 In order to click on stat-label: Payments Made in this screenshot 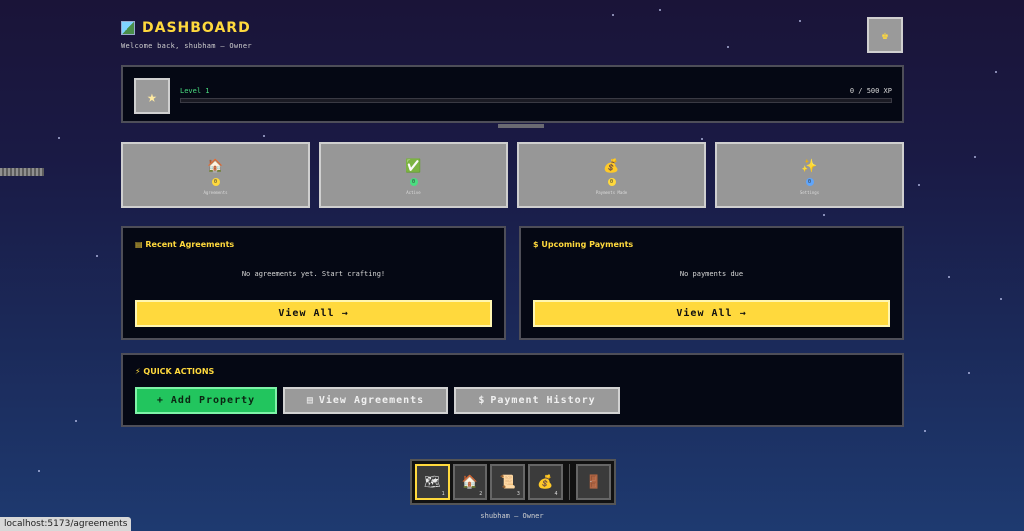, I will do `click(611, 192)`.